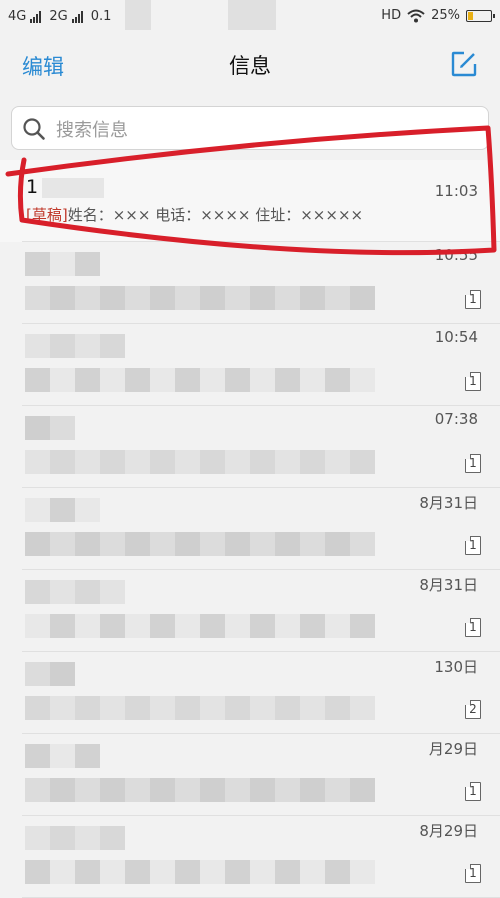 Image resolution: width=500 pixels, height=898 pixels. What do you see at coordinates (456, 191) in the screenshot?
I see `message-time: 11:03` at bounding box center [456, 191].